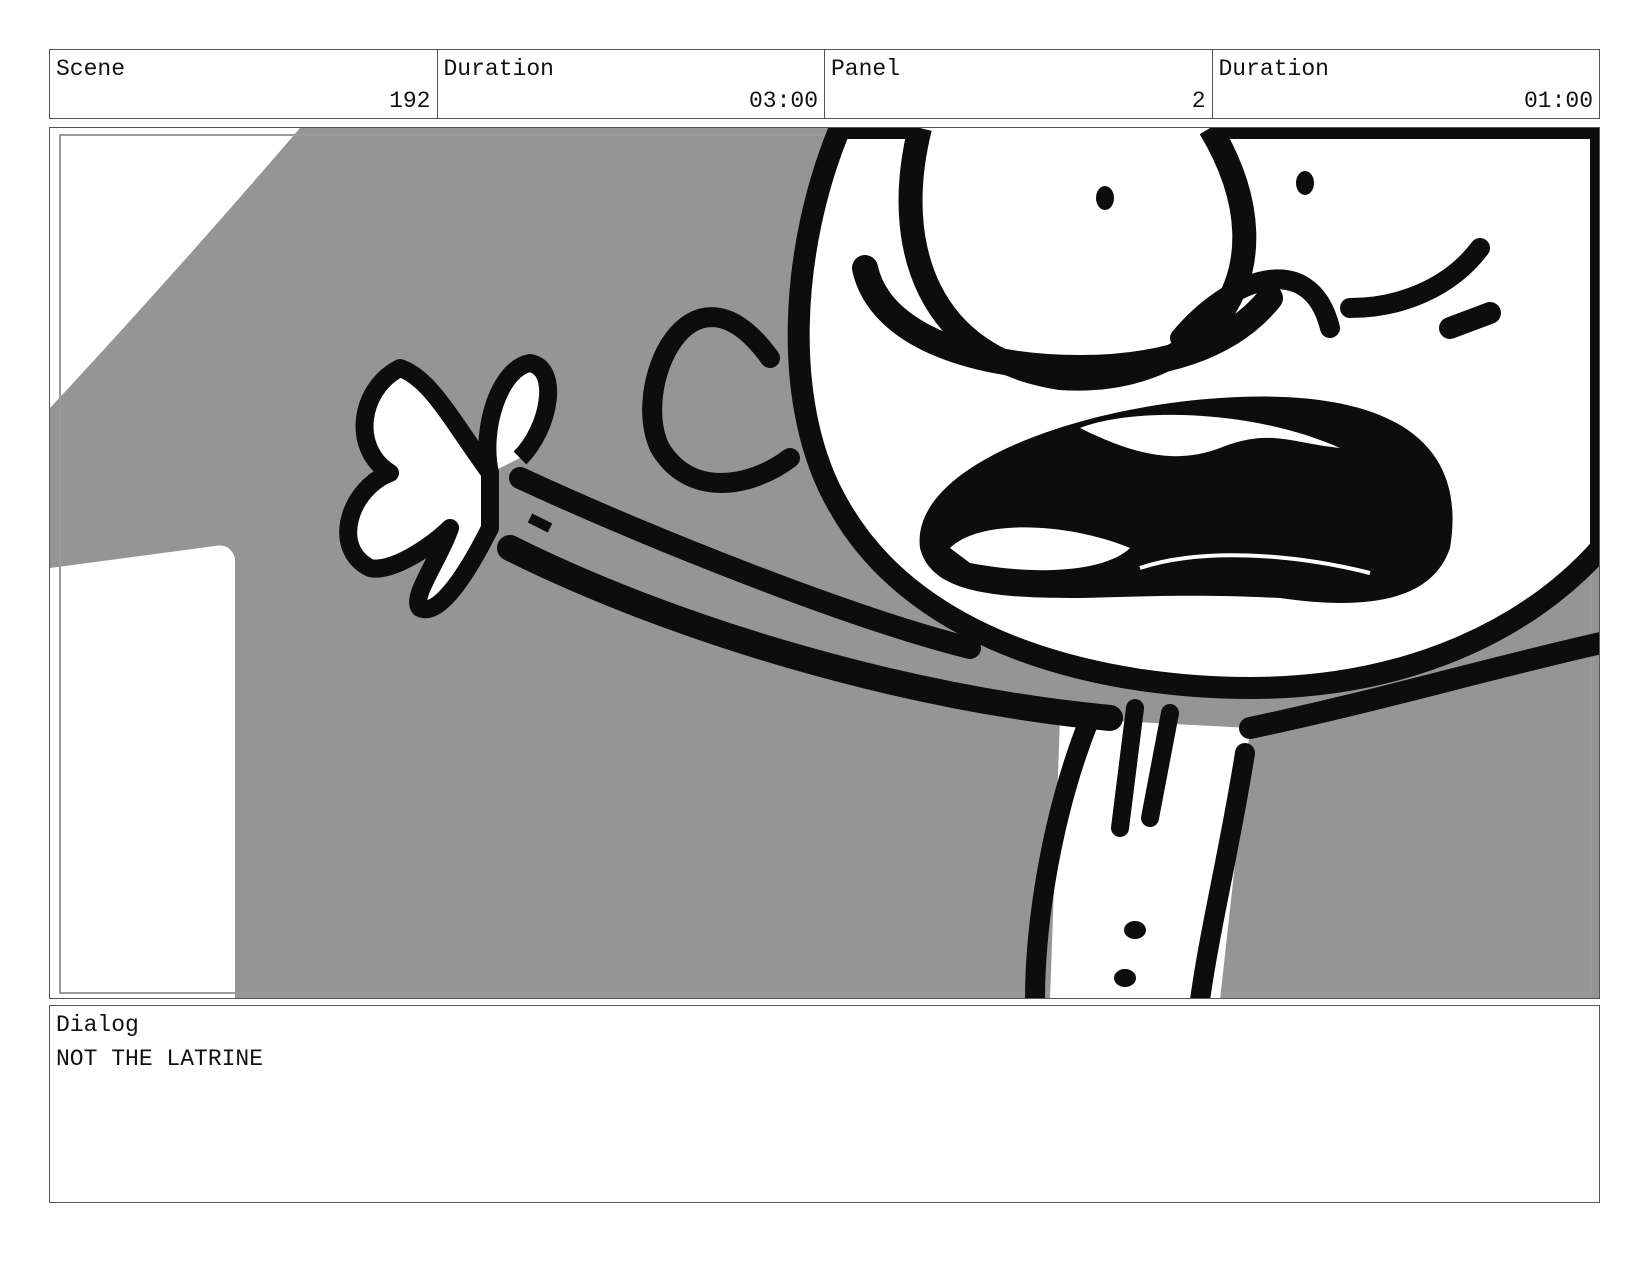  I want to click on panel-duration-value: 01:00, so click(1558, 101).